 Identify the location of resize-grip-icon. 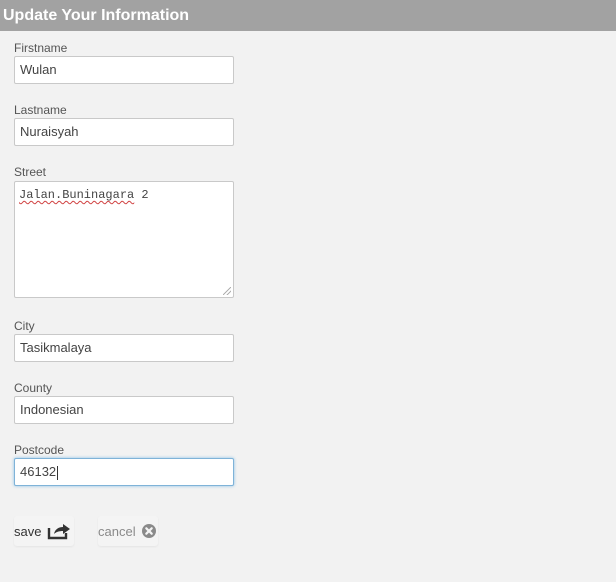
(227, 291).